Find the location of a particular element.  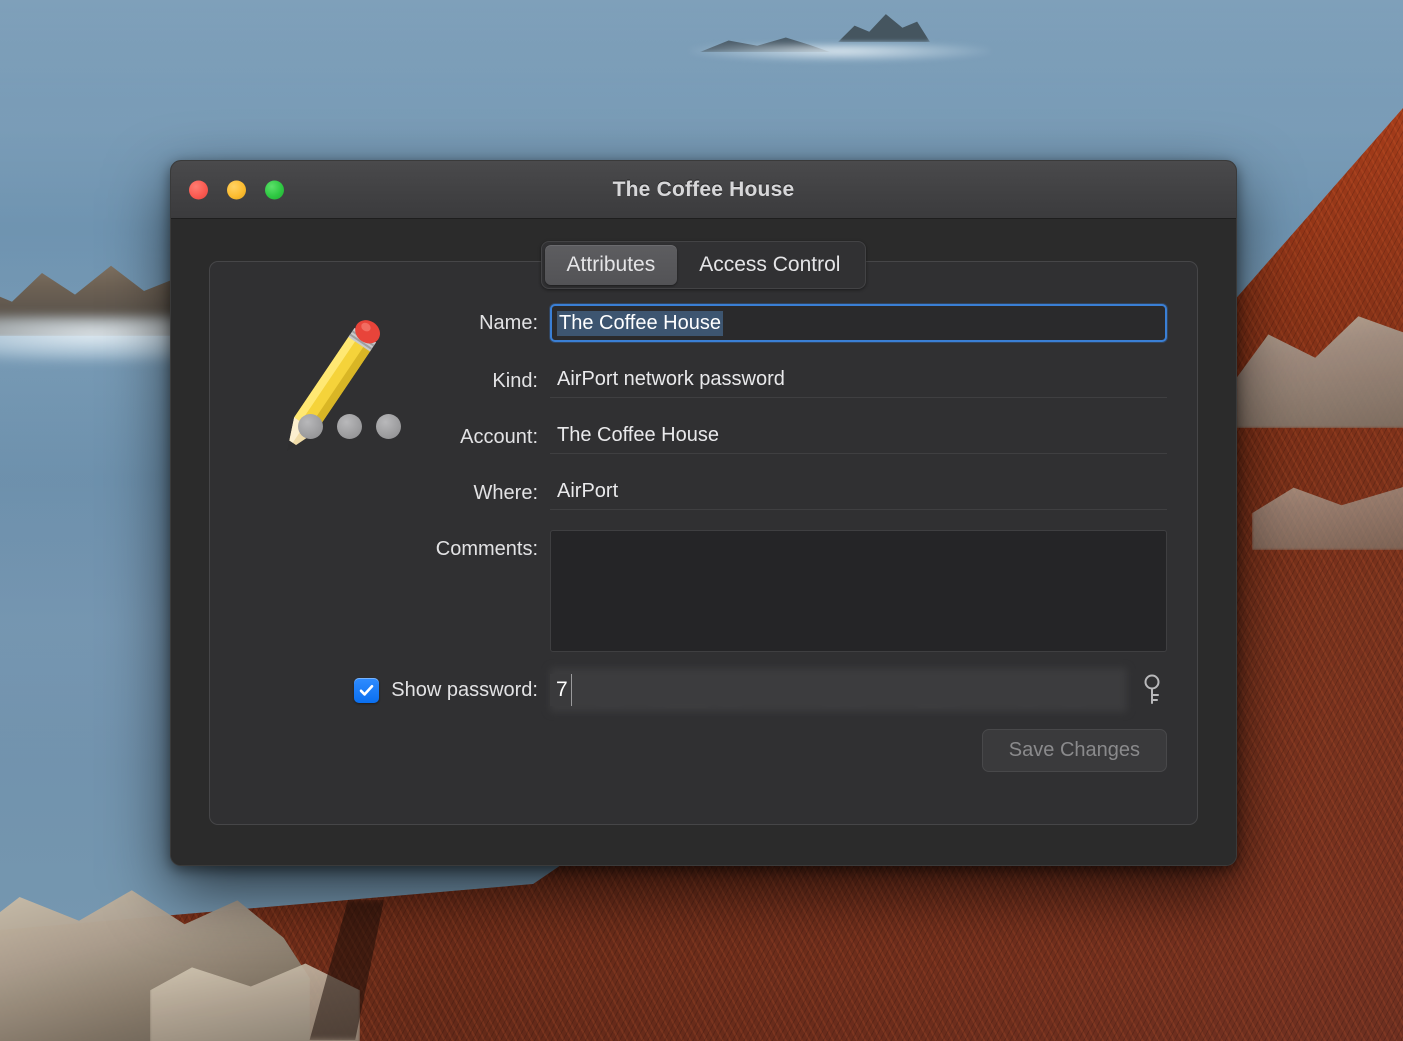

window-titlebar: The Coffee House is located at coordinates (703, 190).